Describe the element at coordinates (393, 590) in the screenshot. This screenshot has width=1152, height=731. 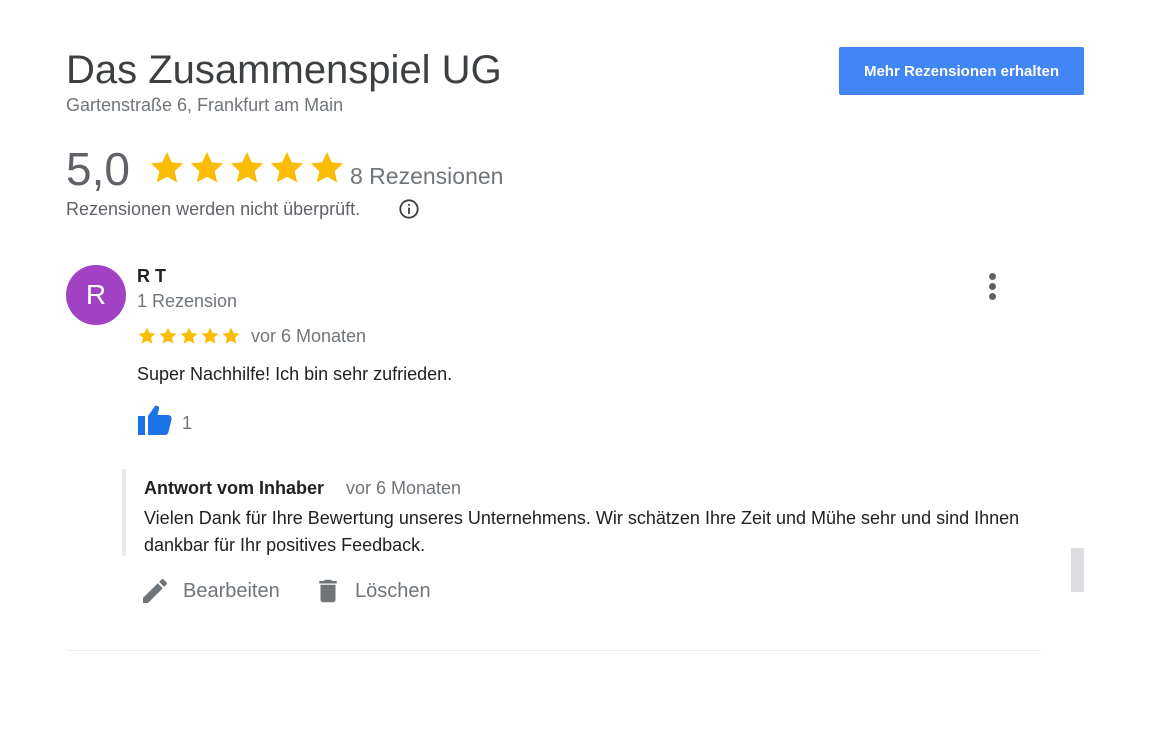
I see `delete-label: Löschen` at that location.